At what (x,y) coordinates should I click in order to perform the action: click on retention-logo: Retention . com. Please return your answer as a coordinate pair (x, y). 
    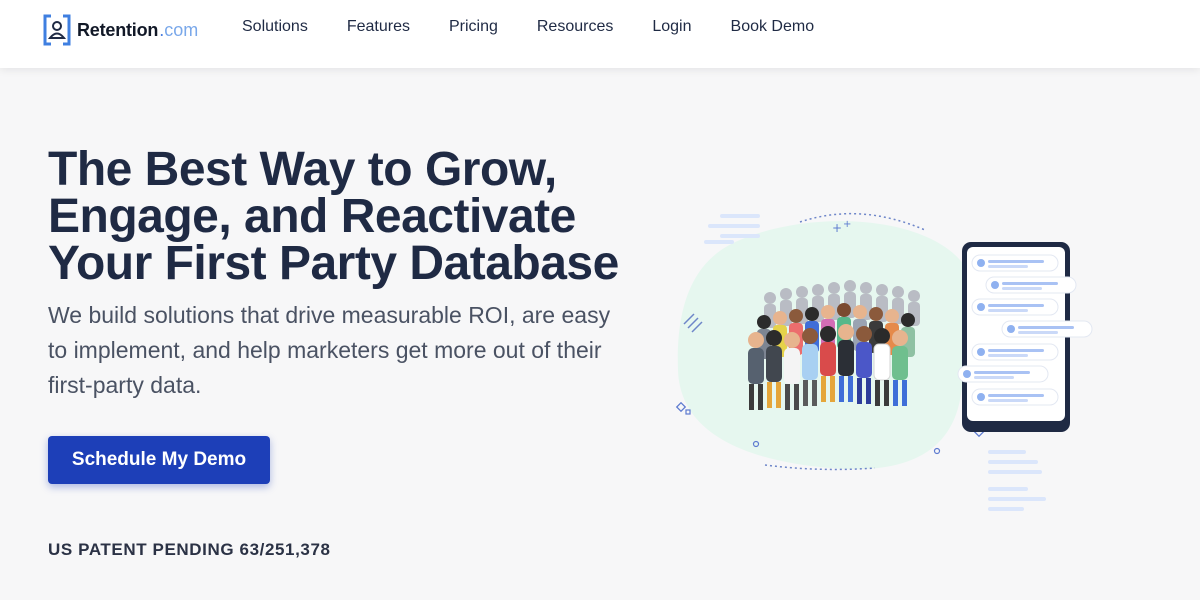
    Looking at the image, I should click on (120, 30).